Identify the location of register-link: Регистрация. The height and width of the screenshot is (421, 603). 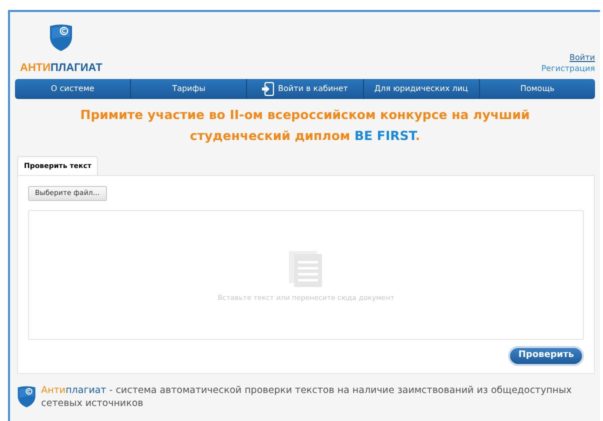
(568, 68).